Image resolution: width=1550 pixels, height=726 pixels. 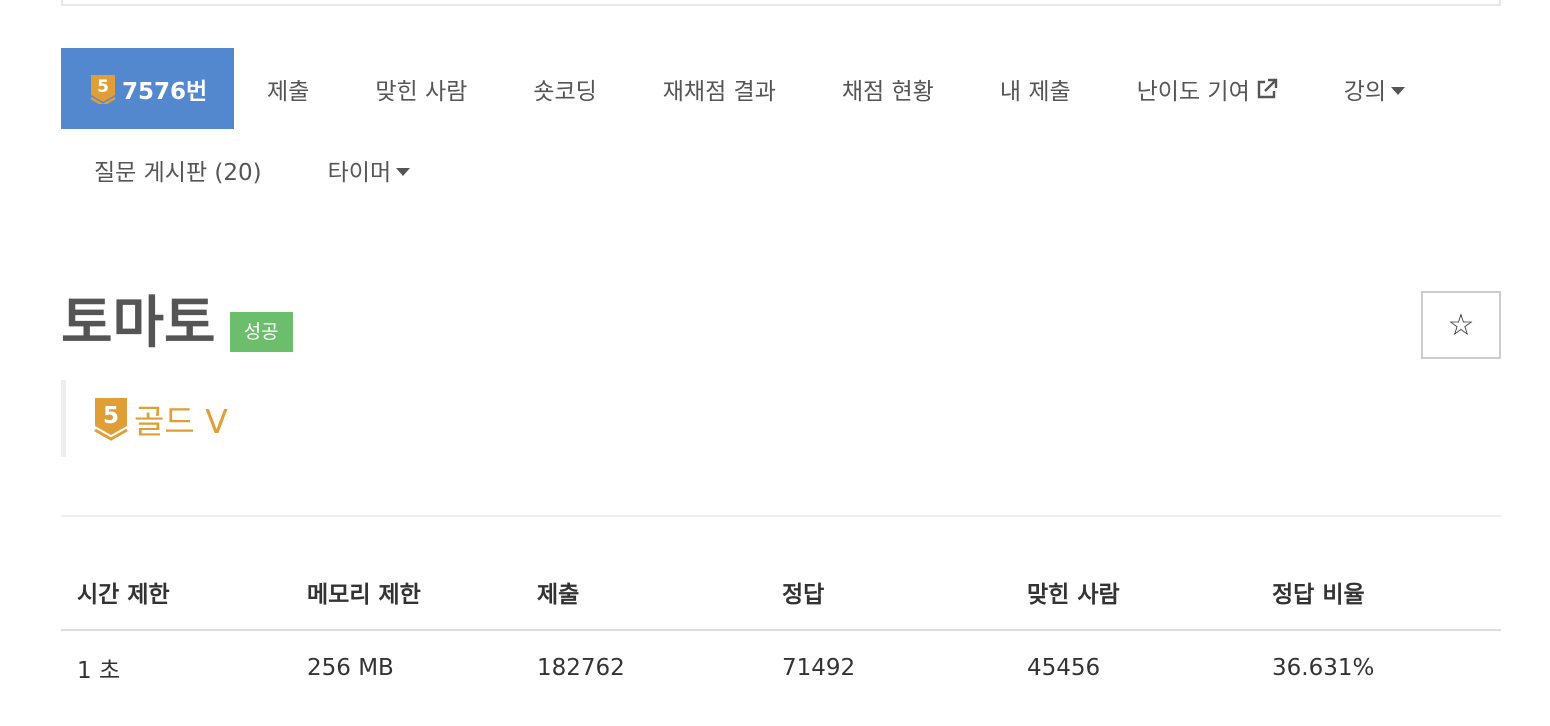 I want to click on tab-question-board: 질문 게시판 (20), so click(x=178, y=169).